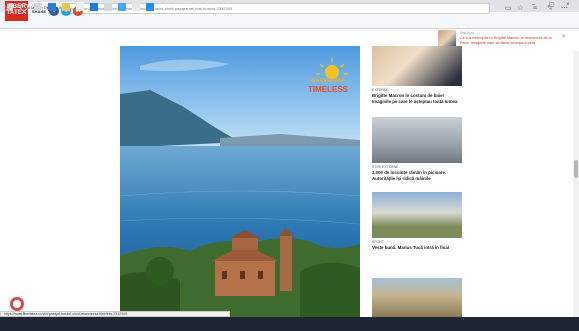 This screenshot has height=331, width=579. What do you see at coordinates (52, 7) in the screenshot?
I see `edge-icon` at bounding box center [52, 7].